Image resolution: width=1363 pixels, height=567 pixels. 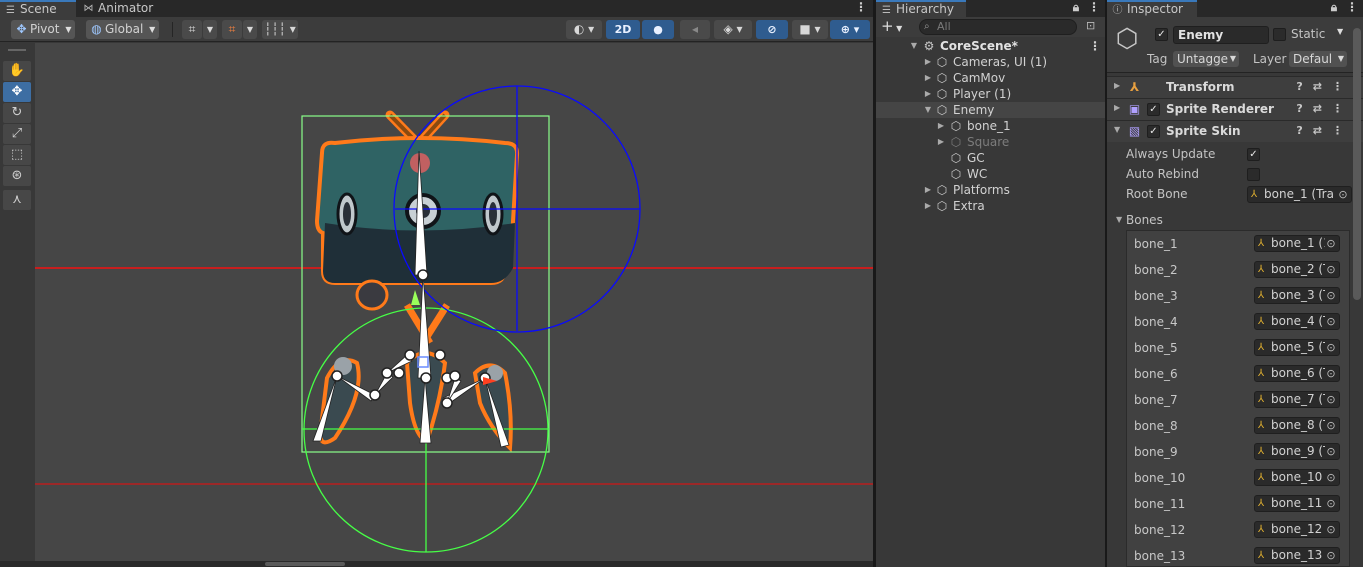 I want to click on tab-animator: ⋈ Animator, so click(x=118, y=8).